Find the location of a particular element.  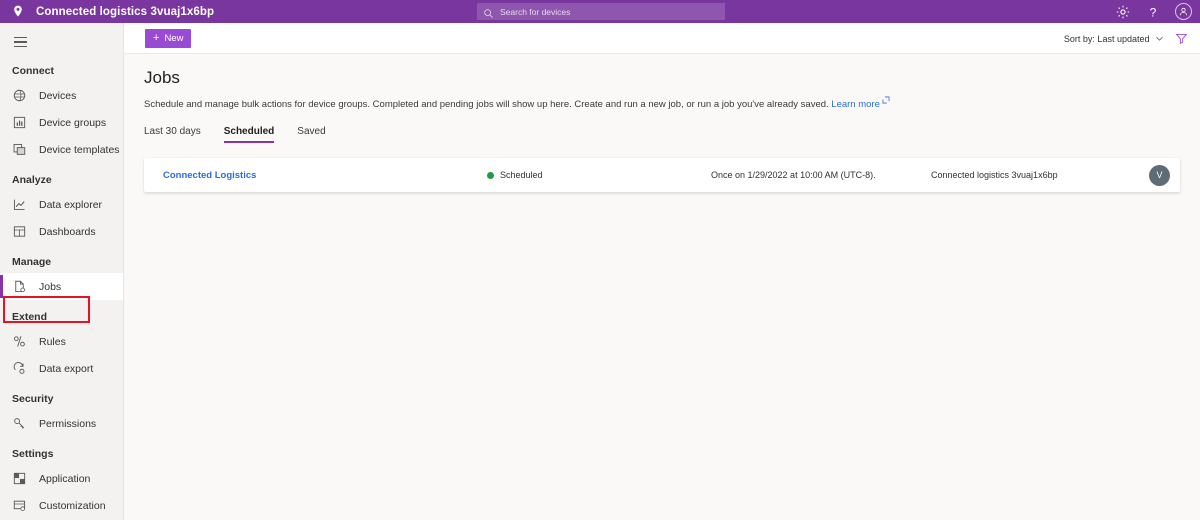

sidebar-item-data-export: Data export is located at coordinates (61, 368).